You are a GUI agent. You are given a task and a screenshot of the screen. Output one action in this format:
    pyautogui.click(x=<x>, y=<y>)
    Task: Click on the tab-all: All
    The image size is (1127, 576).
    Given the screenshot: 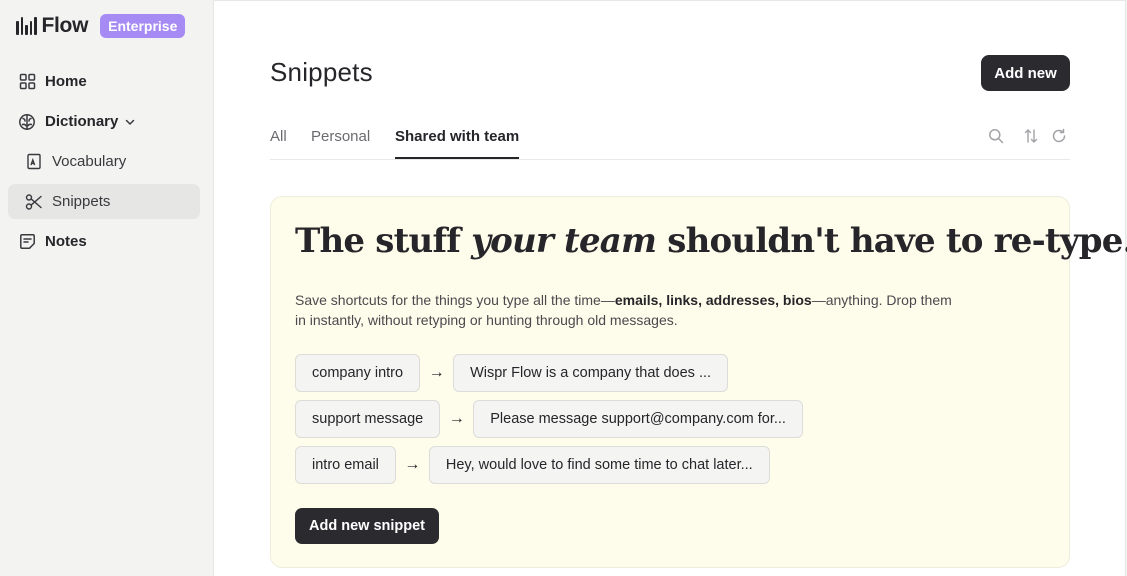 What is the action you would take?
    pyautogui.click(x=278, y=142)
    